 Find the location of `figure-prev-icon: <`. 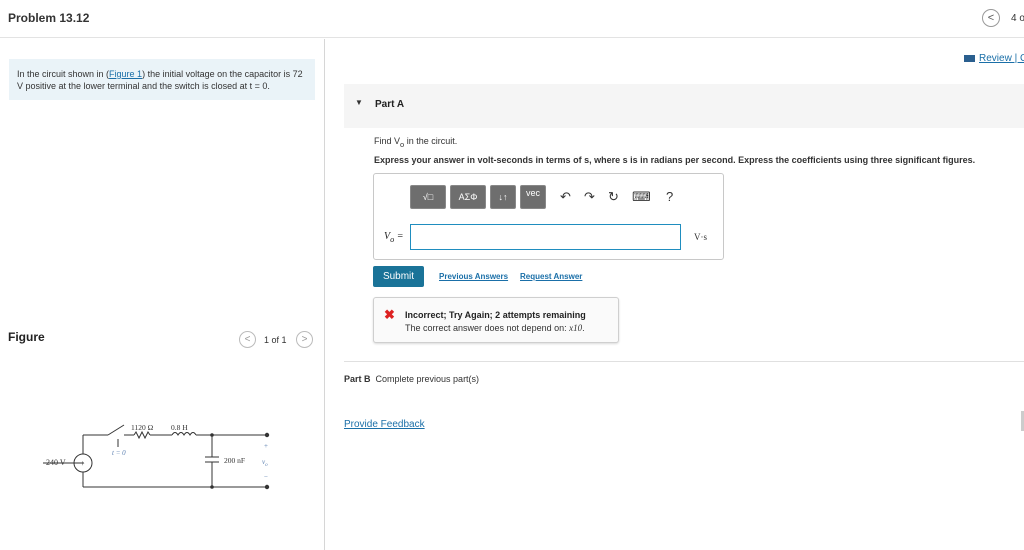

figure-prev-icon: < is located at coordinates (247, 339).